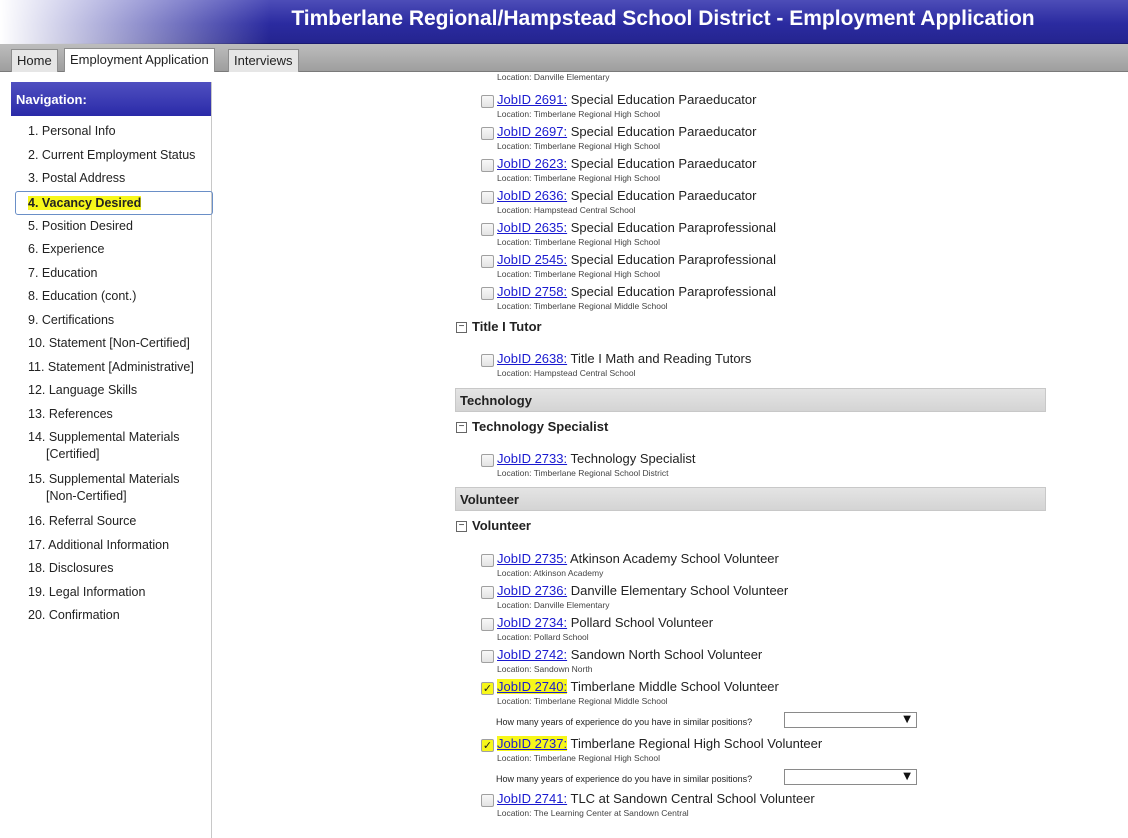 The image size is (1128, 838). What do you see at coordinates (111, 344) in the screenshot?
I see `nav-item-statement-non-certified: 10. Statement [Non-Certified]` at bounding box center [111, 344].